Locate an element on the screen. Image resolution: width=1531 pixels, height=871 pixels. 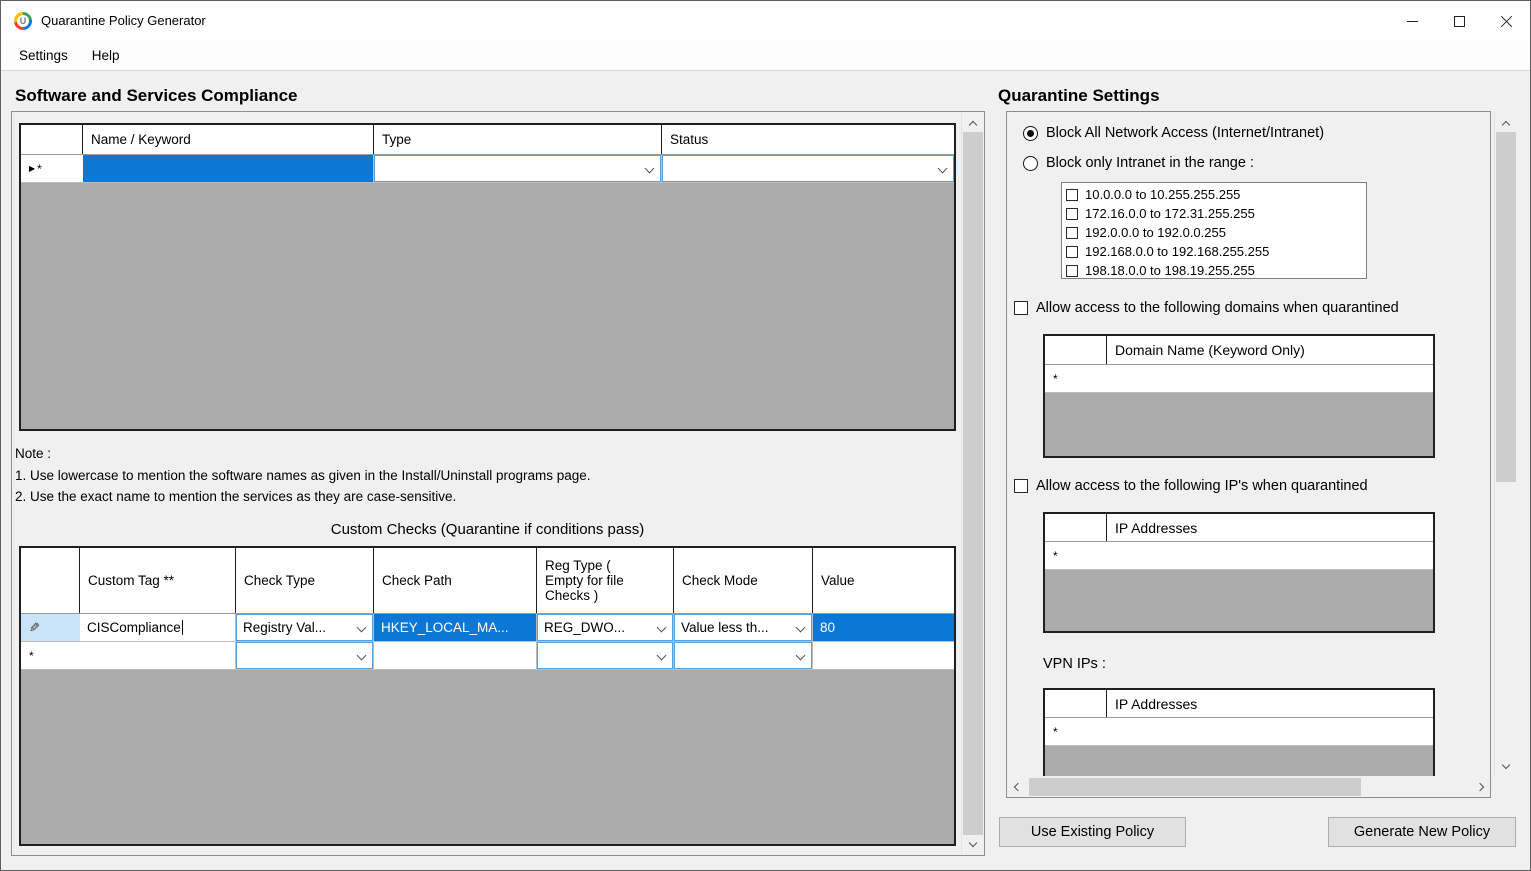
check-type-dropdown-empty is located at coordinates (304, 655).